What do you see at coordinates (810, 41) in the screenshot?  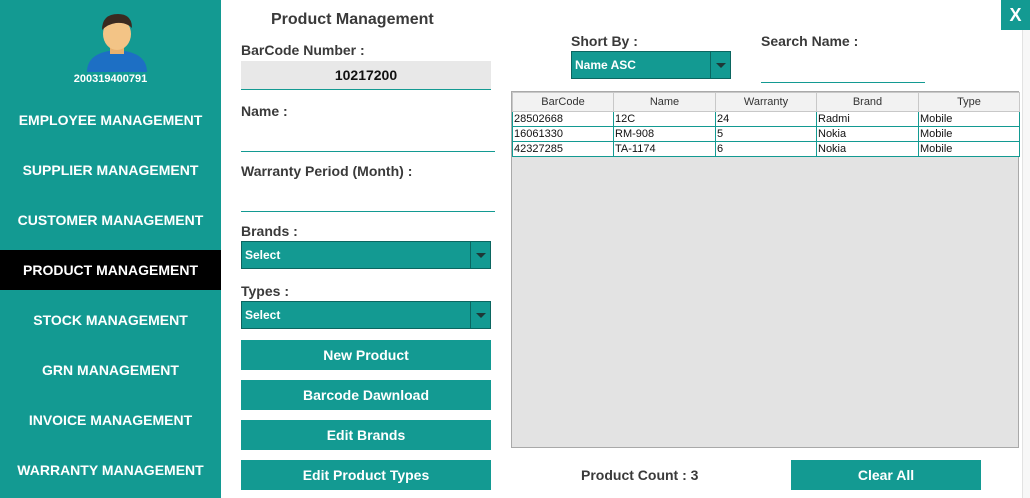 I see `search-label: Search Name :` at bounding box center [810, 41].